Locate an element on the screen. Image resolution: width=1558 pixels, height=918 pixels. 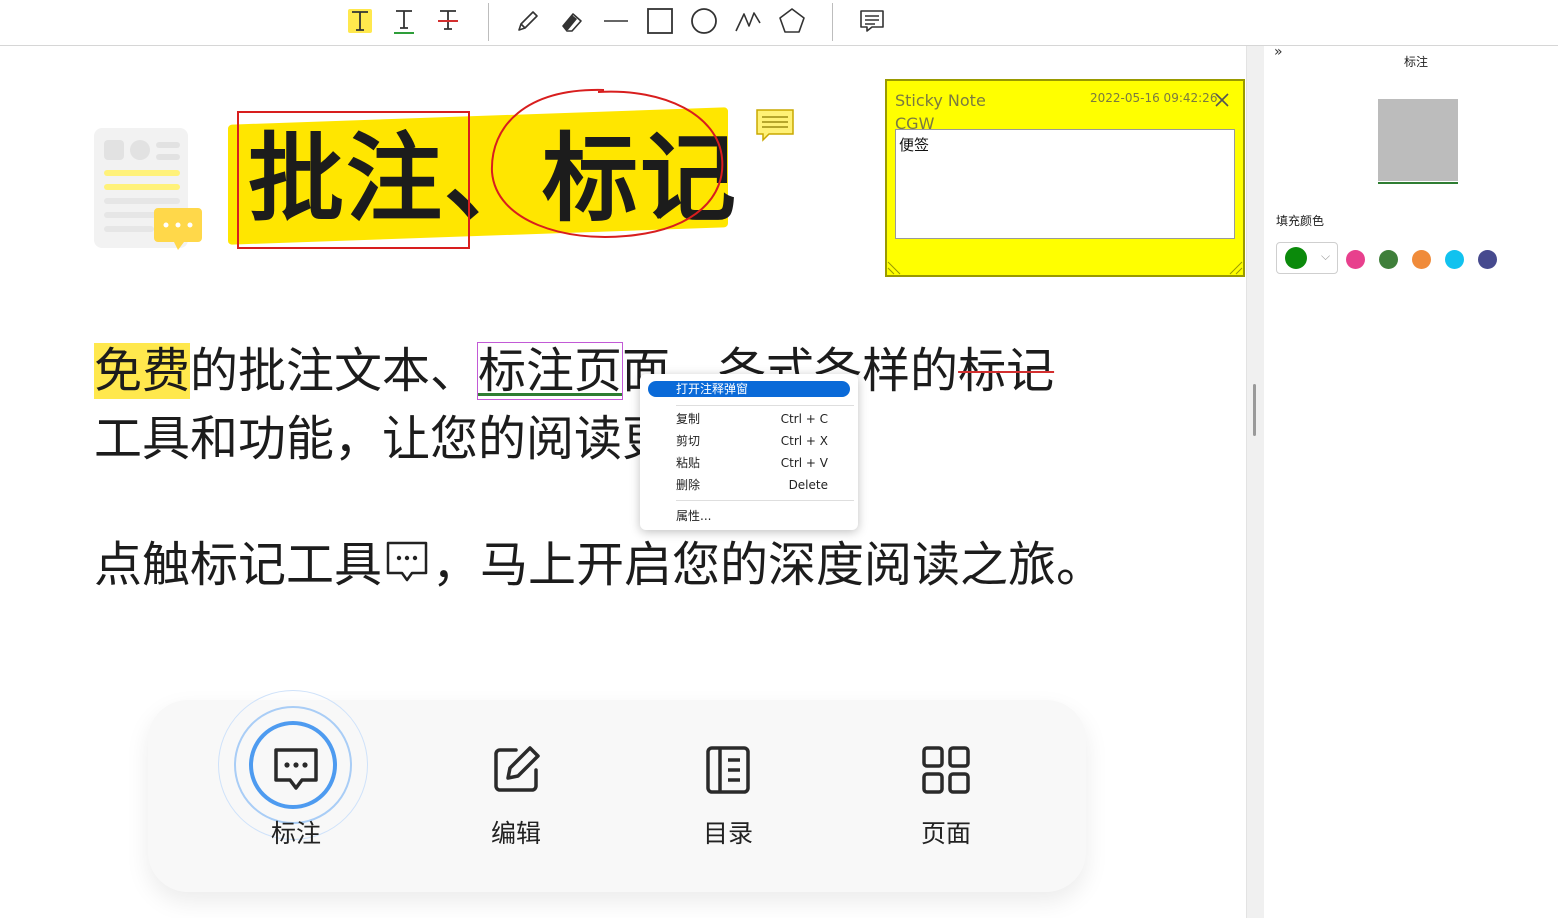
menu-item-shortcut: Ctrl + X is located at coordinates (804, 441).